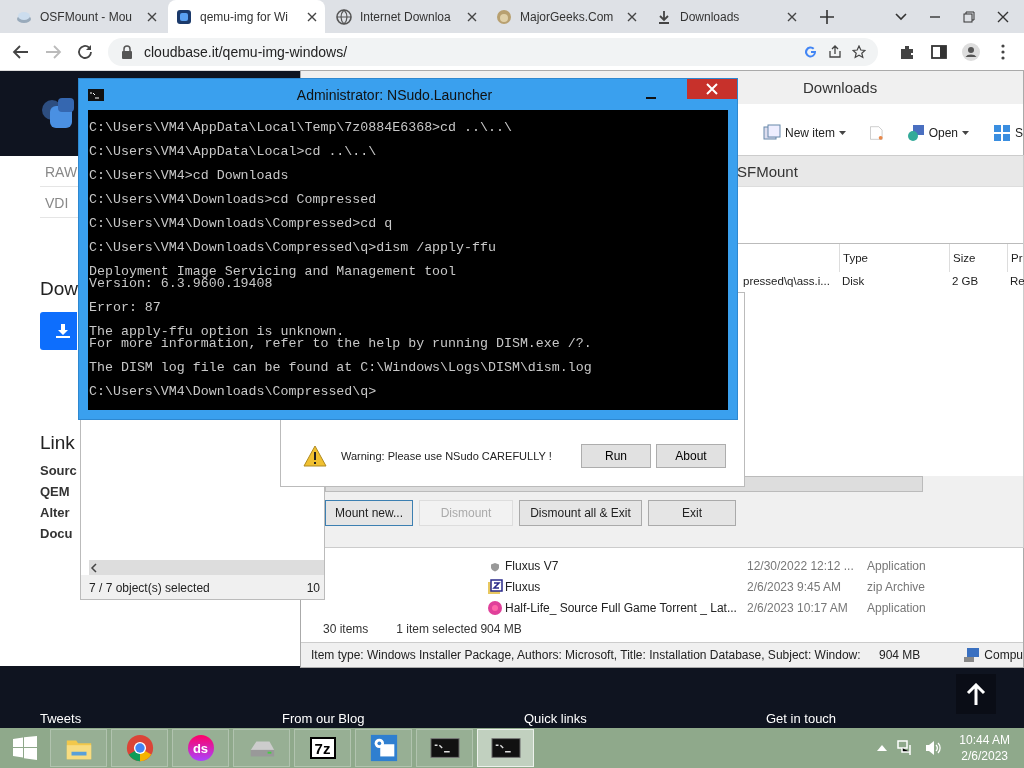 The width and height of the screenshot is (1024, 768). What do you see at coordinates (315, 456) in the screenshot?
I see `warning-icon` at bounding box center [315, 456].